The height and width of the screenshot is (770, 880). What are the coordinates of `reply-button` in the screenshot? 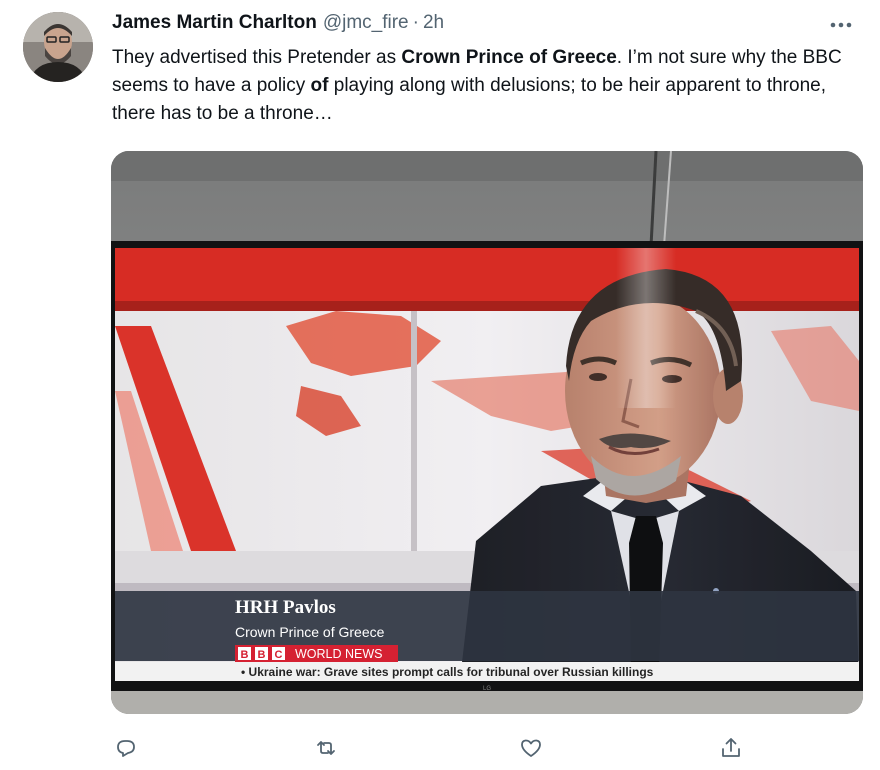 It's located at (126, 748).